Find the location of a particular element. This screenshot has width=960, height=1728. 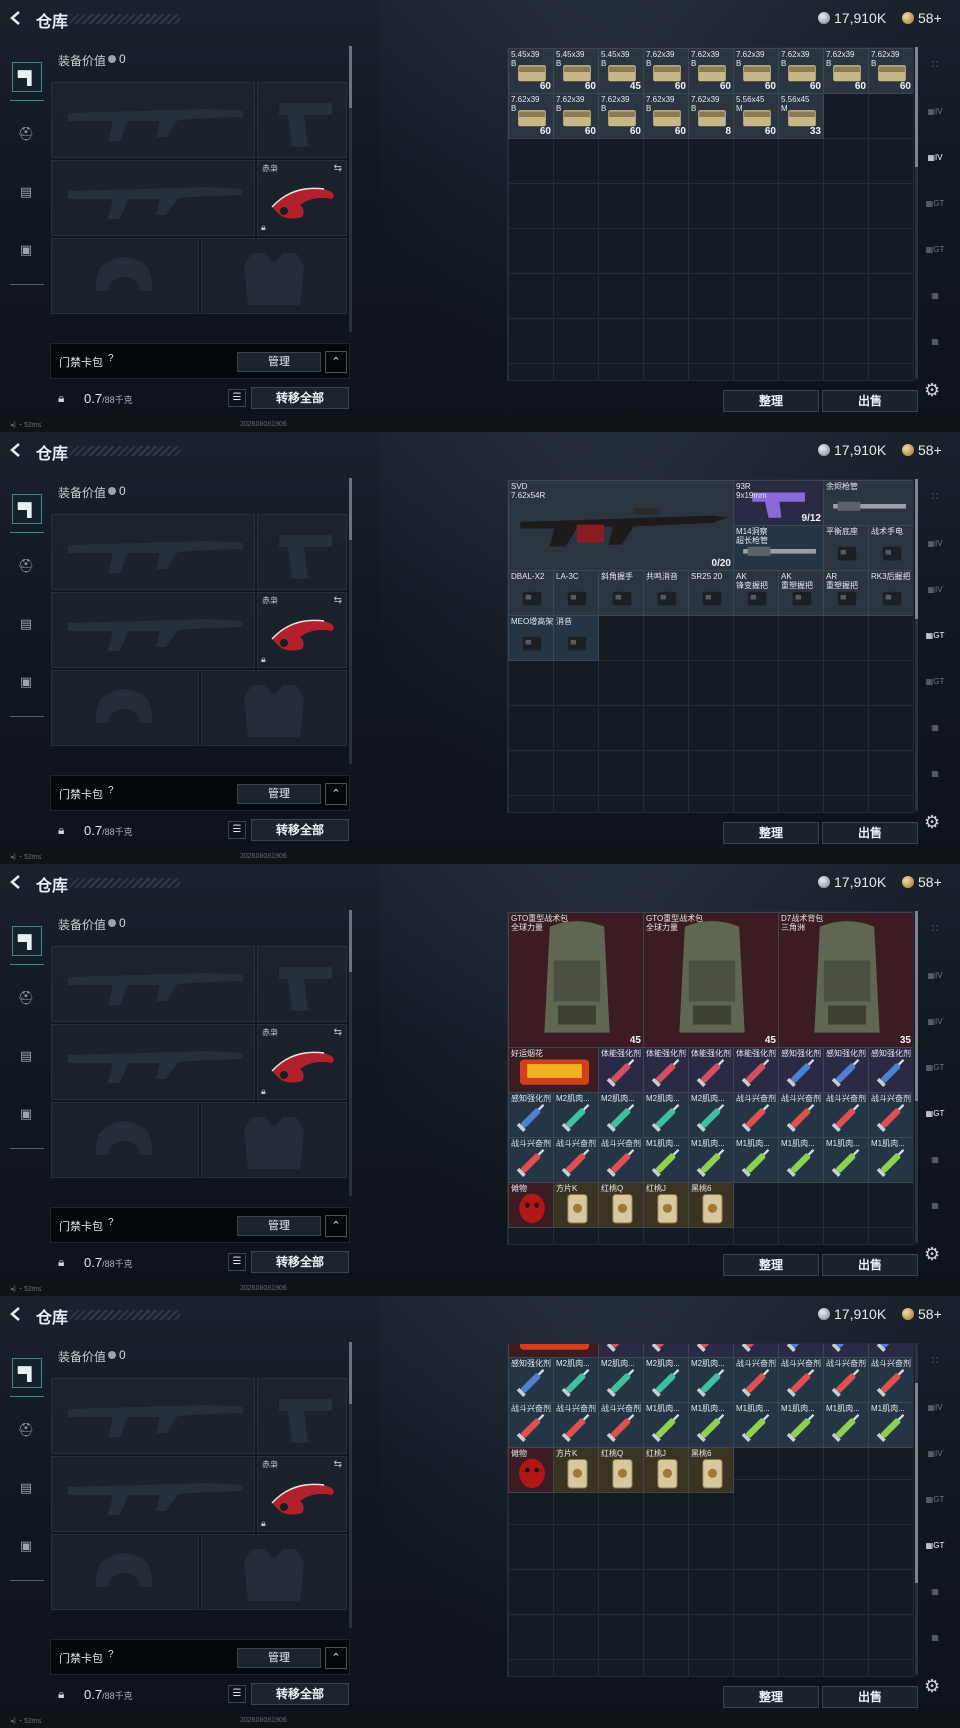

melee-slot: 赤枭 ⇆ 🔒︎ is located at coordinates (302, 198).